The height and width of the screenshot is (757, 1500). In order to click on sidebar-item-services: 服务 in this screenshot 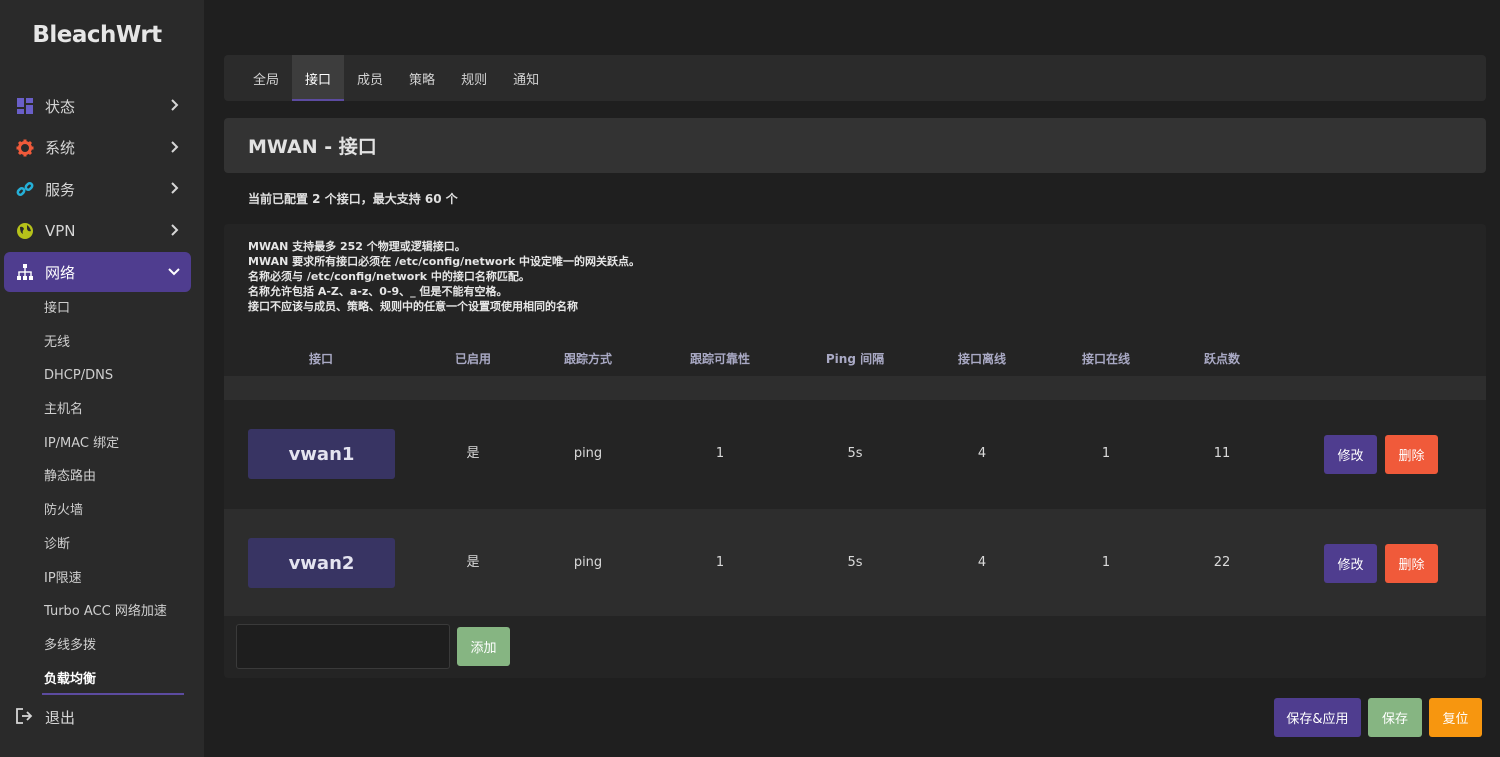, I will do `click(97, 189)`.